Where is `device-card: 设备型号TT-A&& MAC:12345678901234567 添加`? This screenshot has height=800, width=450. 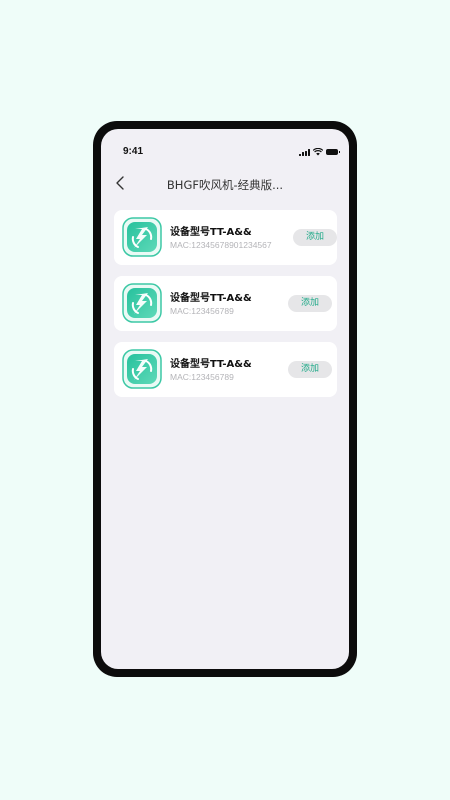 device-card: 设备型号TT-A&& MAC:12345678901234567 添加 is located at coordinates (225, 237).